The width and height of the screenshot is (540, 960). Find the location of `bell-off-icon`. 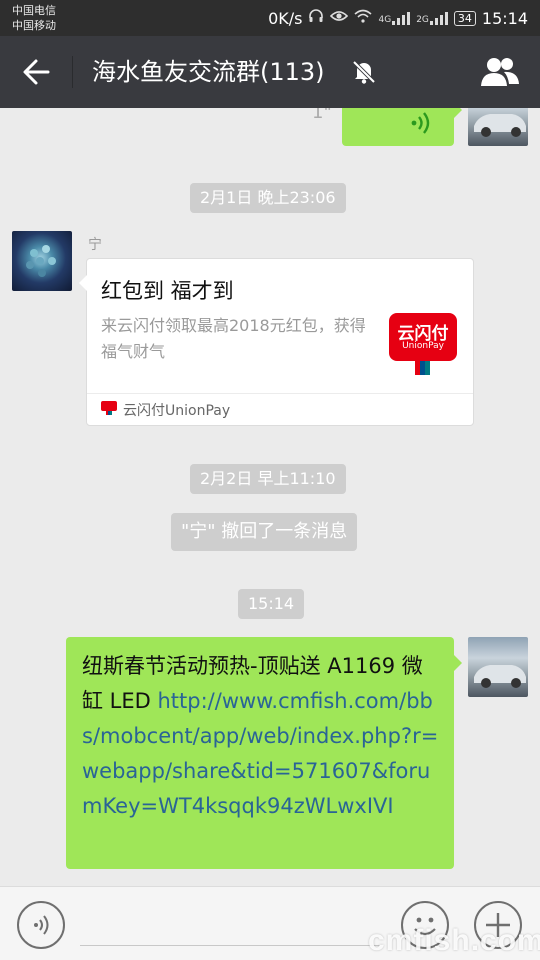

bell-off-icon is located at coordinates (364, 72).